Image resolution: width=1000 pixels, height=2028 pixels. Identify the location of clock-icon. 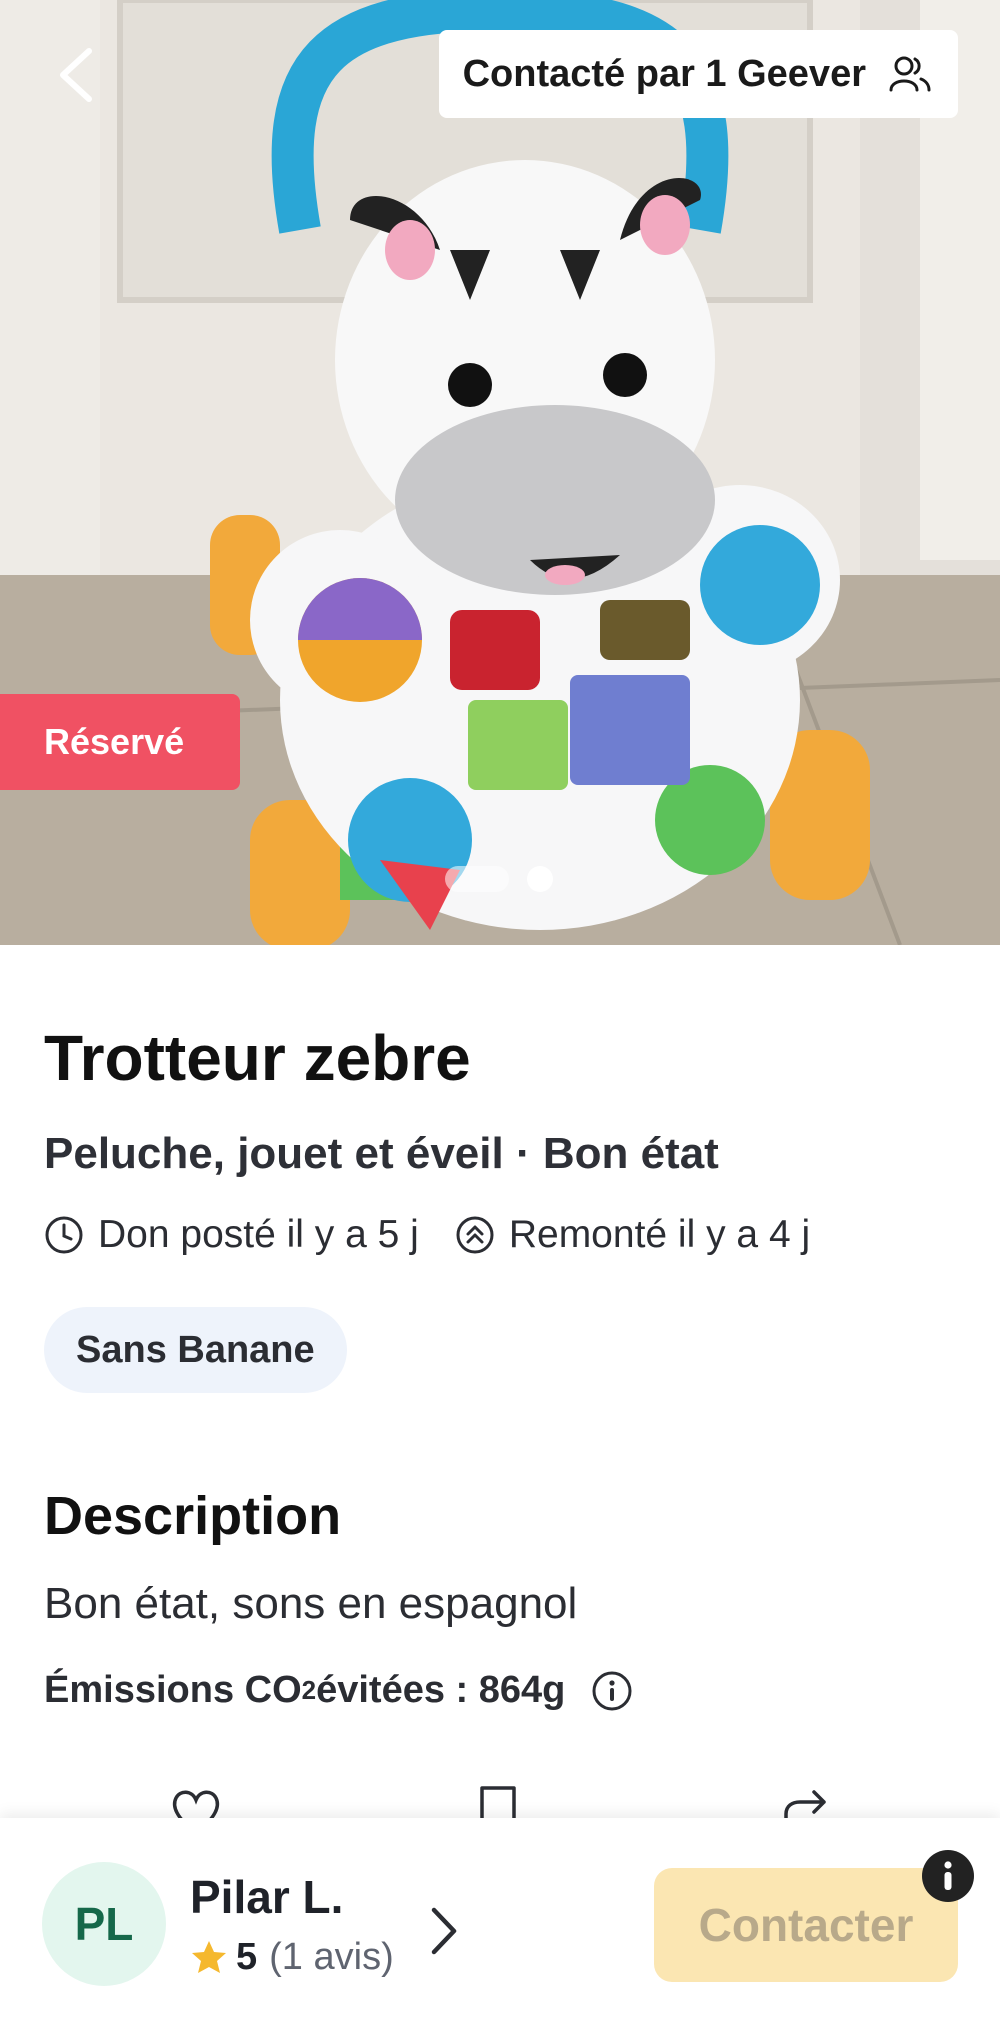
(64, 1235).